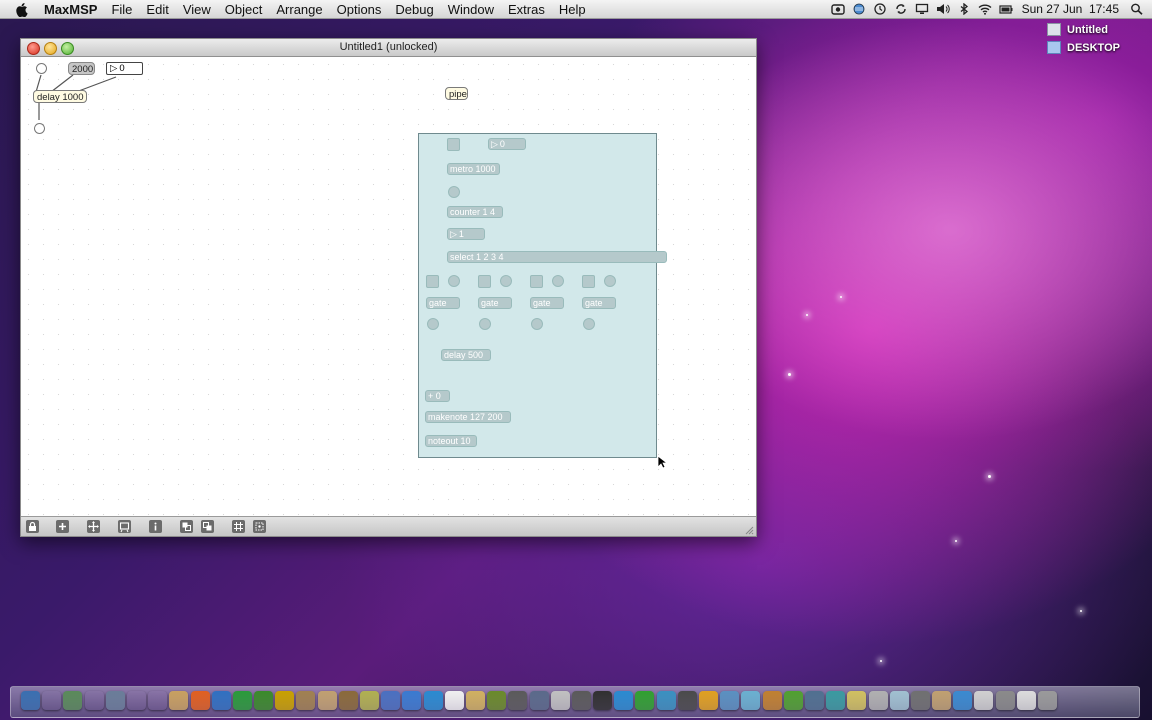 The image size is (1152, 720). What do you see at coordinates (437, 396) in the screenshot?
I see `plus-zero-object: + 0` at bounding box center [437, 396].